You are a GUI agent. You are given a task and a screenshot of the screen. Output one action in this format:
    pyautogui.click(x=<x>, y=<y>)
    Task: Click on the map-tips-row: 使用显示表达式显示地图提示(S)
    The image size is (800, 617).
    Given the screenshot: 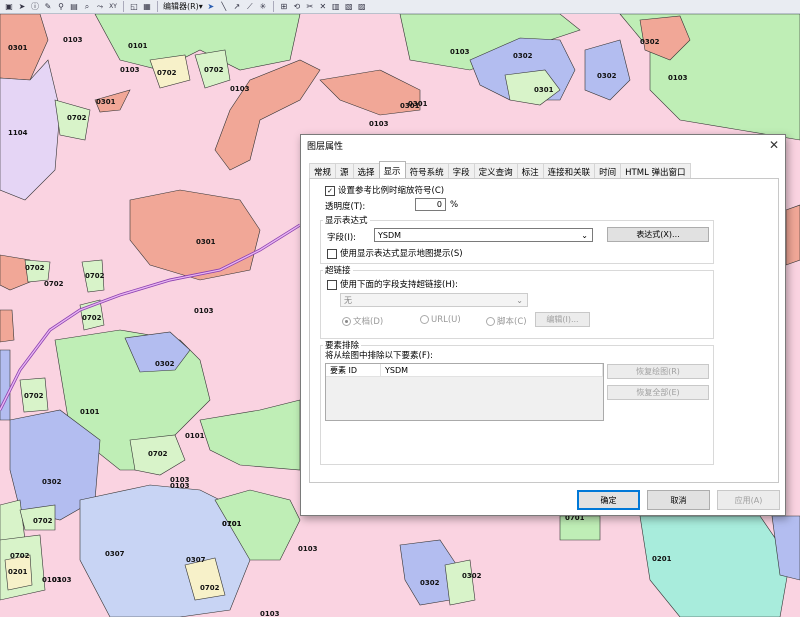 What is the action you would take?
    pyautogui.click(x=395, y=253)
    